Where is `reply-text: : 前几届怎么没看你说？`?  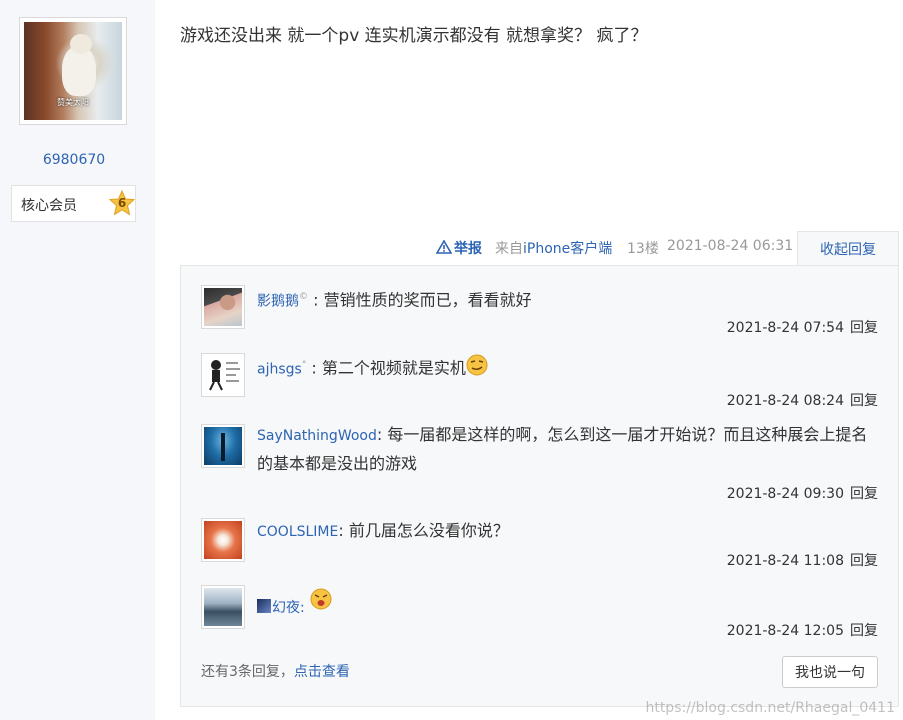
reply-text: : 前几届怎么没看你说？ is located at coordinates (423, 530).